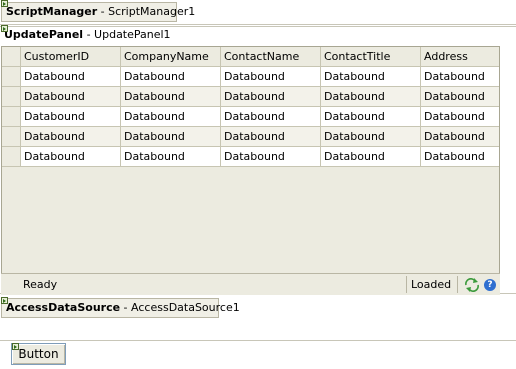 This screenshot has height=369, width=516. Describe the element at coordinates (40, 284) in the screenshot. I see `status-ready-text: Ready` at that location.